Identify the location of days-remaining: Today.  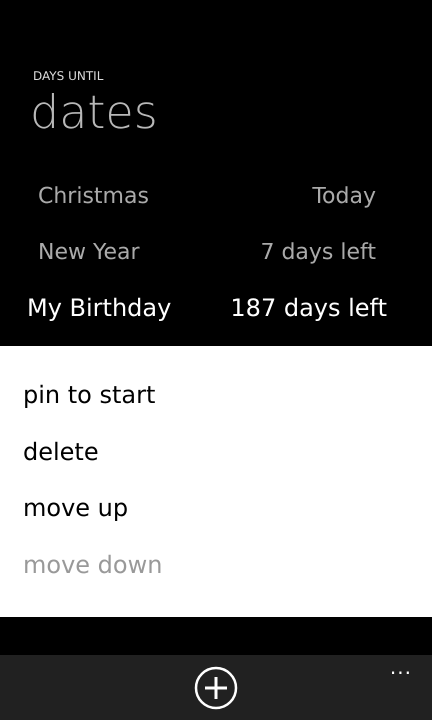
(344, 196).